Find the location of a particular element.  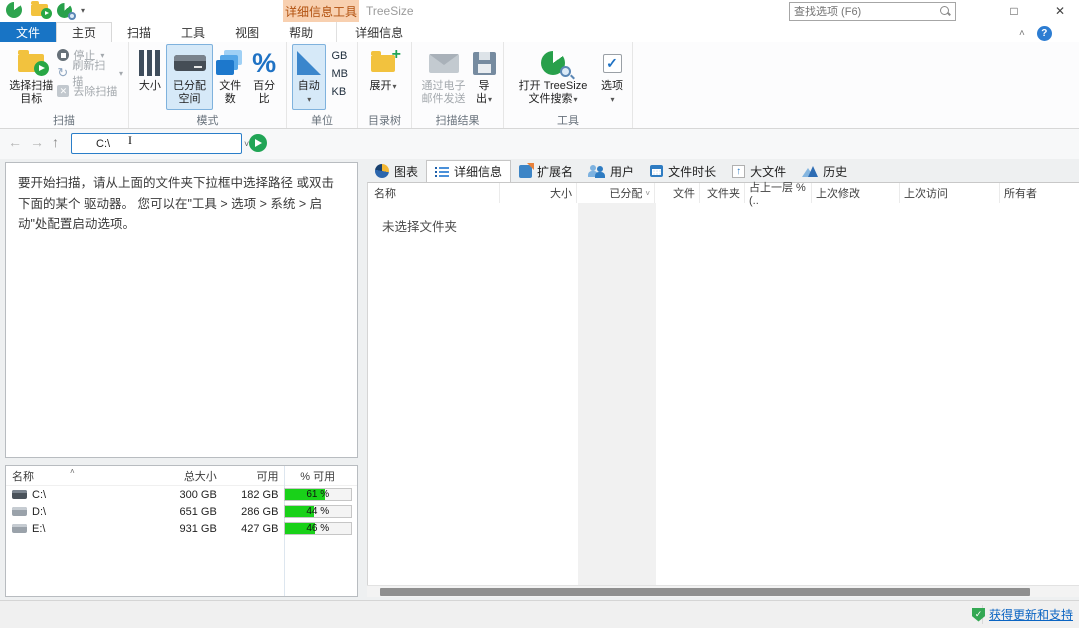

tab-details-contextual: 详细信息 is located at coordinates (378, 32).